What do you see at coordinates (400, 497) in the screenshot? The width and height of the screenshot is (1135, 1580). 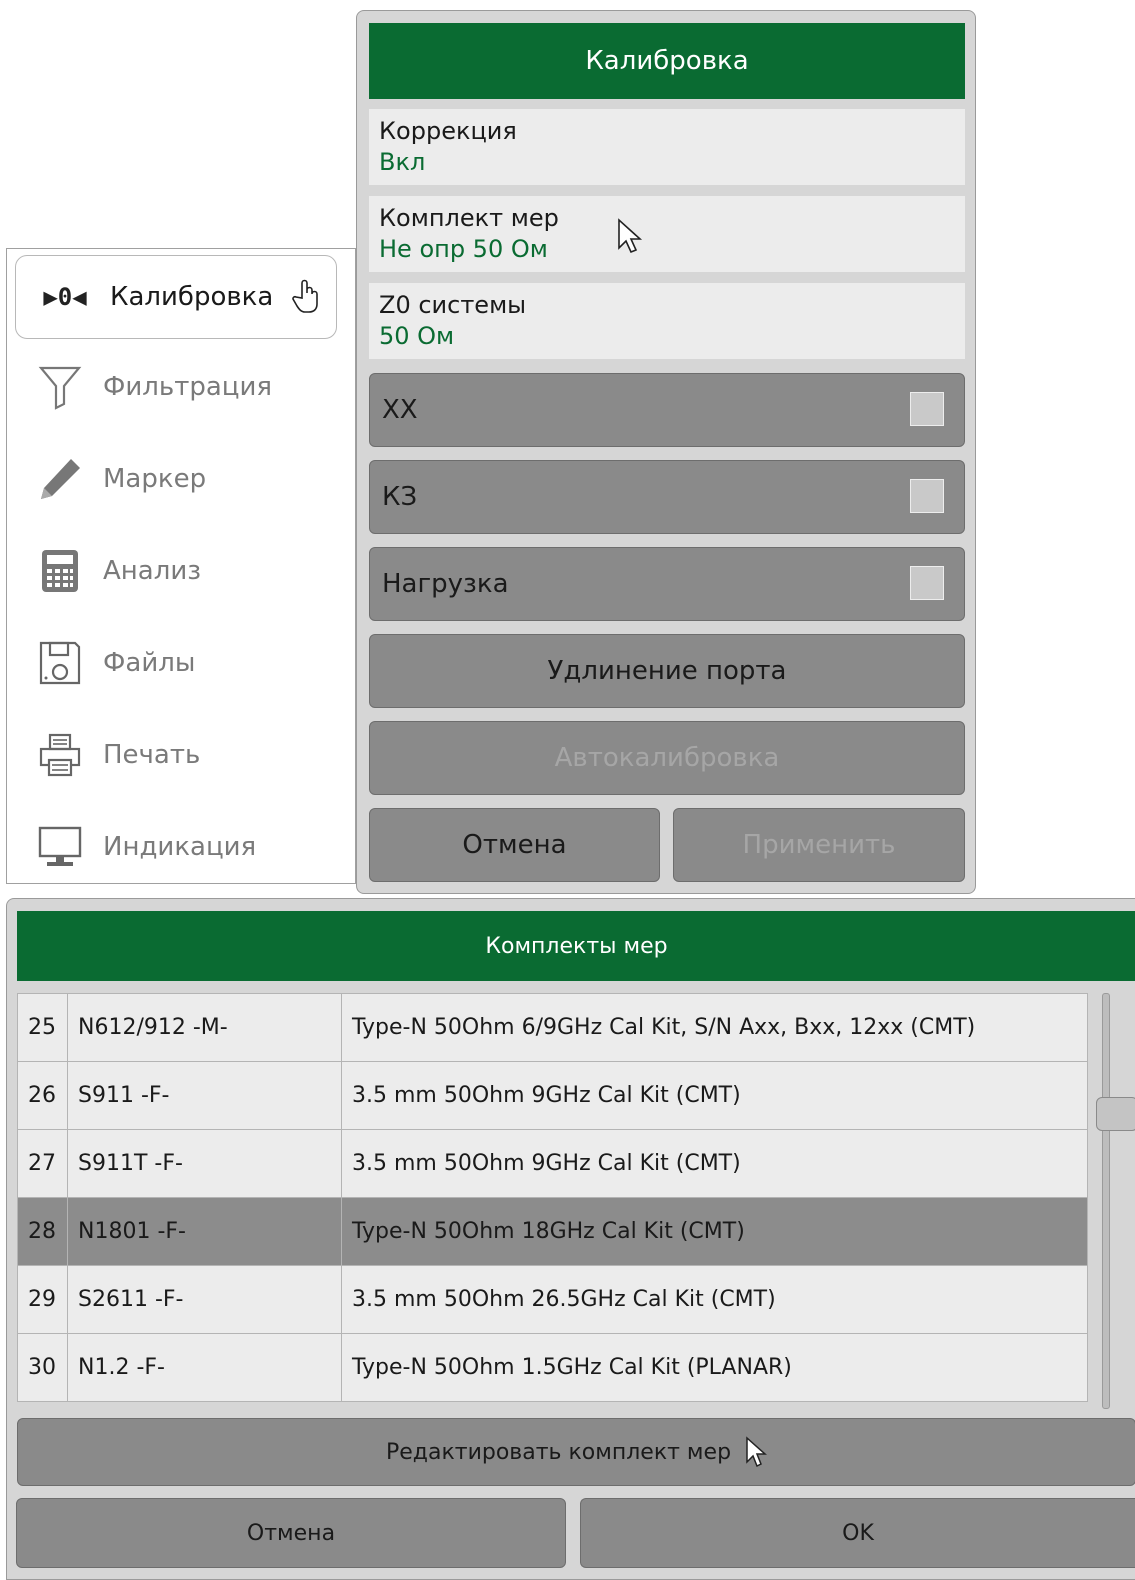 I see `short-standard-label: КЗ` at bounding box center [400, 497].